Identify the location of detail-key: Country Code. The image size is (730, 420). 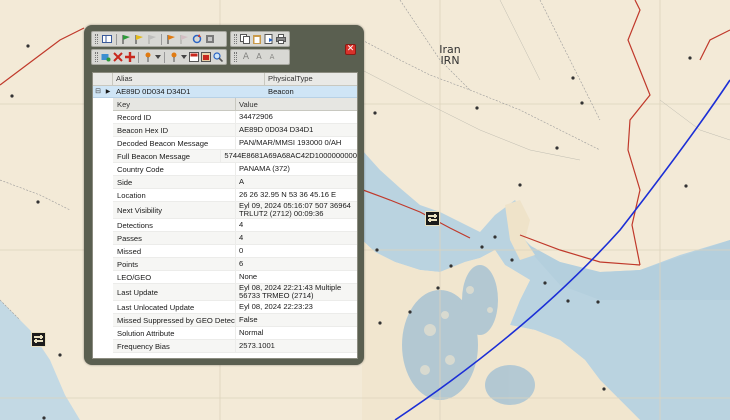
(174, 169).